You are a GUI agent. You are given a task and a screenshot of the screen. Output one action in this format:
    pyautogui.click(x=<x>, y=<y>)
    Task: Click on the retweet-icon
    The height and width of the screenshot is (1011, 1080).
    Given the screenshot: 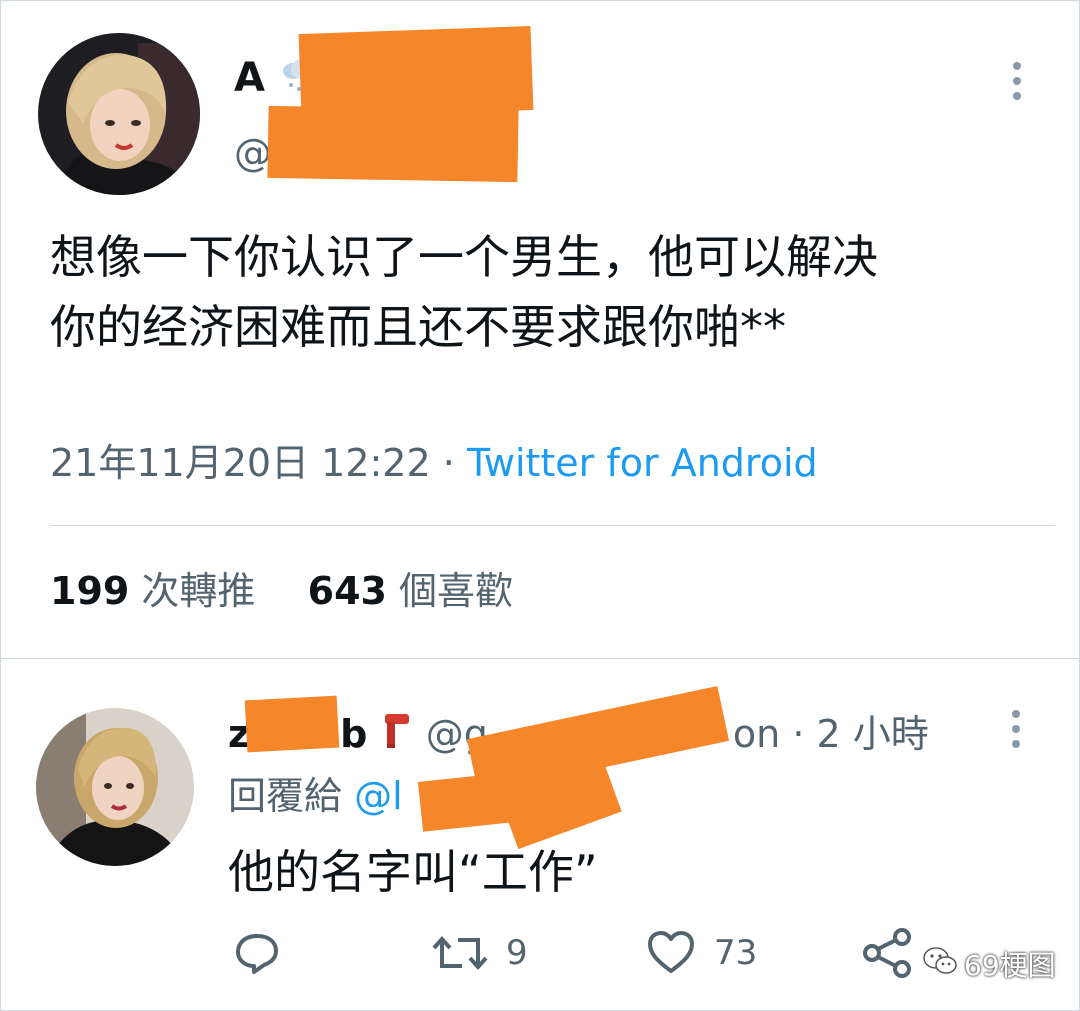 What is the action you would take?
    pyautogui.click(x=460, y=953)
    